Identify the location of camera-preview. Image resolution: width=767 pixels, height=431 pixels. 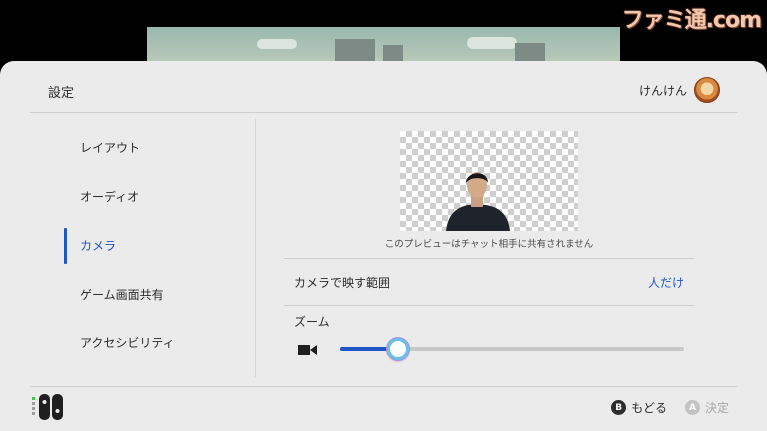
(489, 181).